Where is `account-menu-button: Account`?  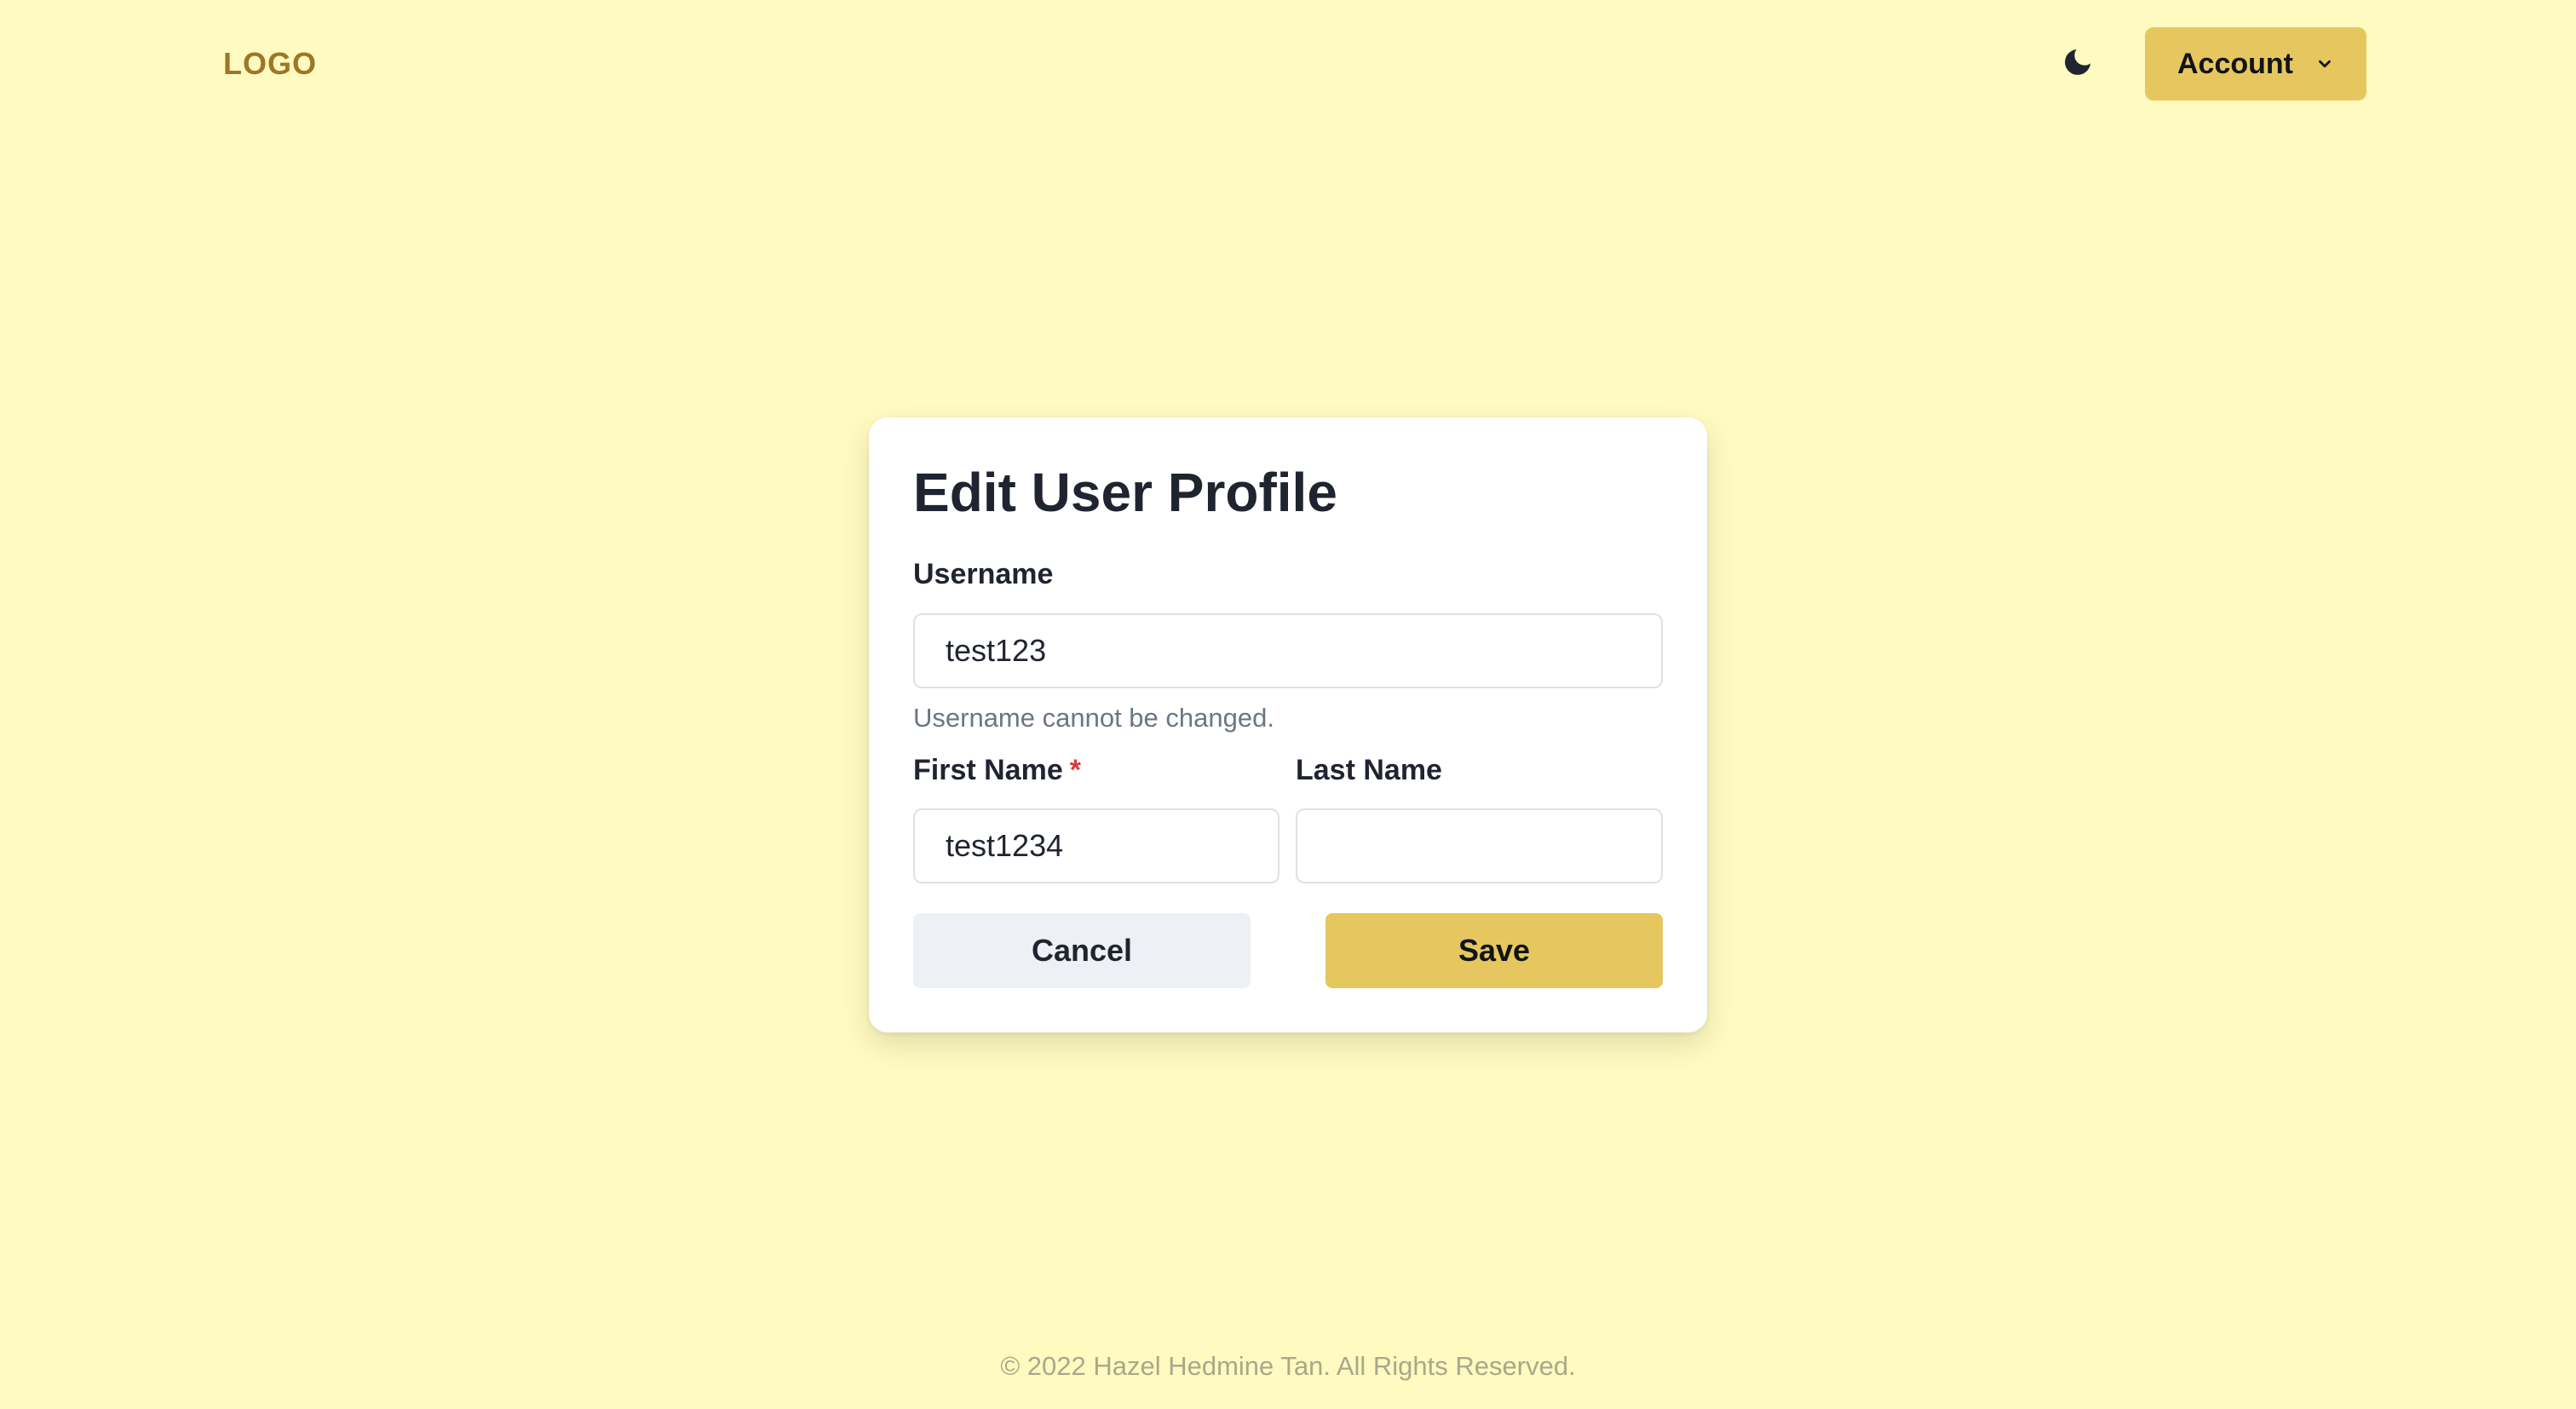 account-menu-button: Account is located at coordinates (2255, 64).